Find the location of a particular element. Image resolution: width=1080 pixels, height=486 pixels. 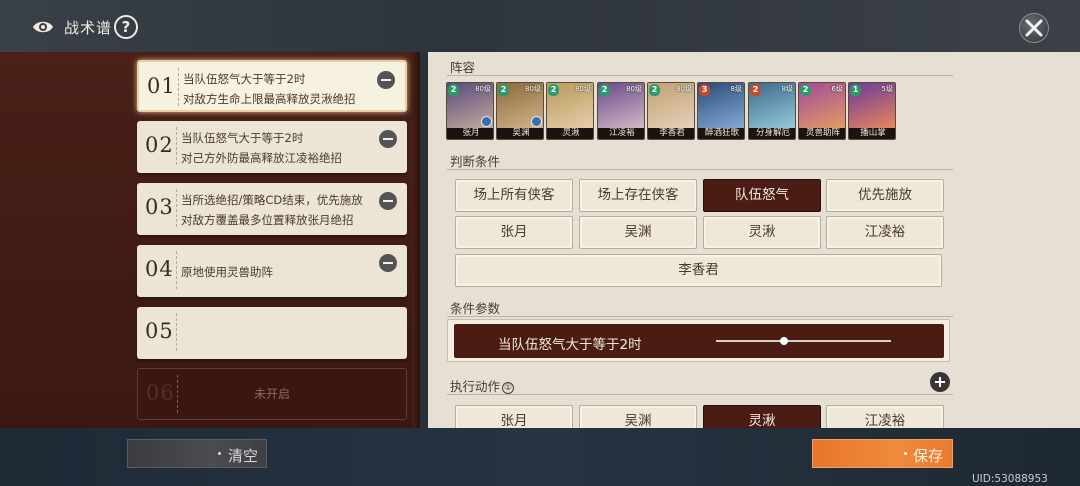

condition-option: 江凌裕 is located at coordinates (885, 232).